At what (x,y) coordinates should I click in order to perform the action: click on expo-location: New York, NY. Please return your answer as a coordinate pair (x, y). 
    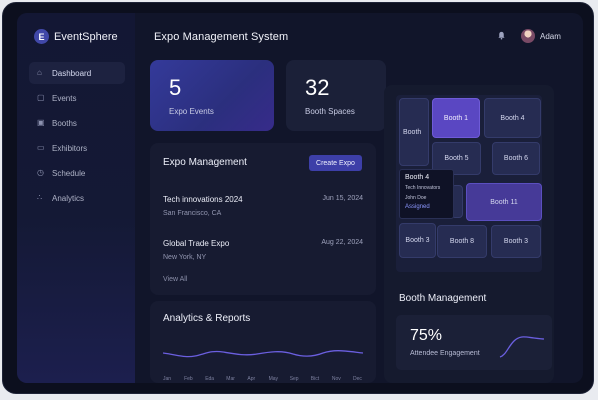
    Looking at the image, I should click on (185, 257).